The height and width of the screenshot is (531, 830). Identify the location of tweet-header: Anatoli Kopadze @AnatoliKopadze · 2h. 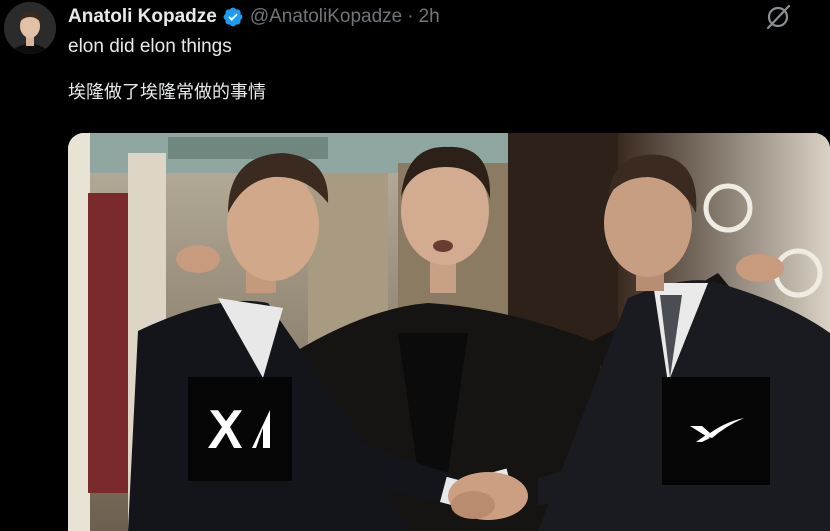
(254, 17).